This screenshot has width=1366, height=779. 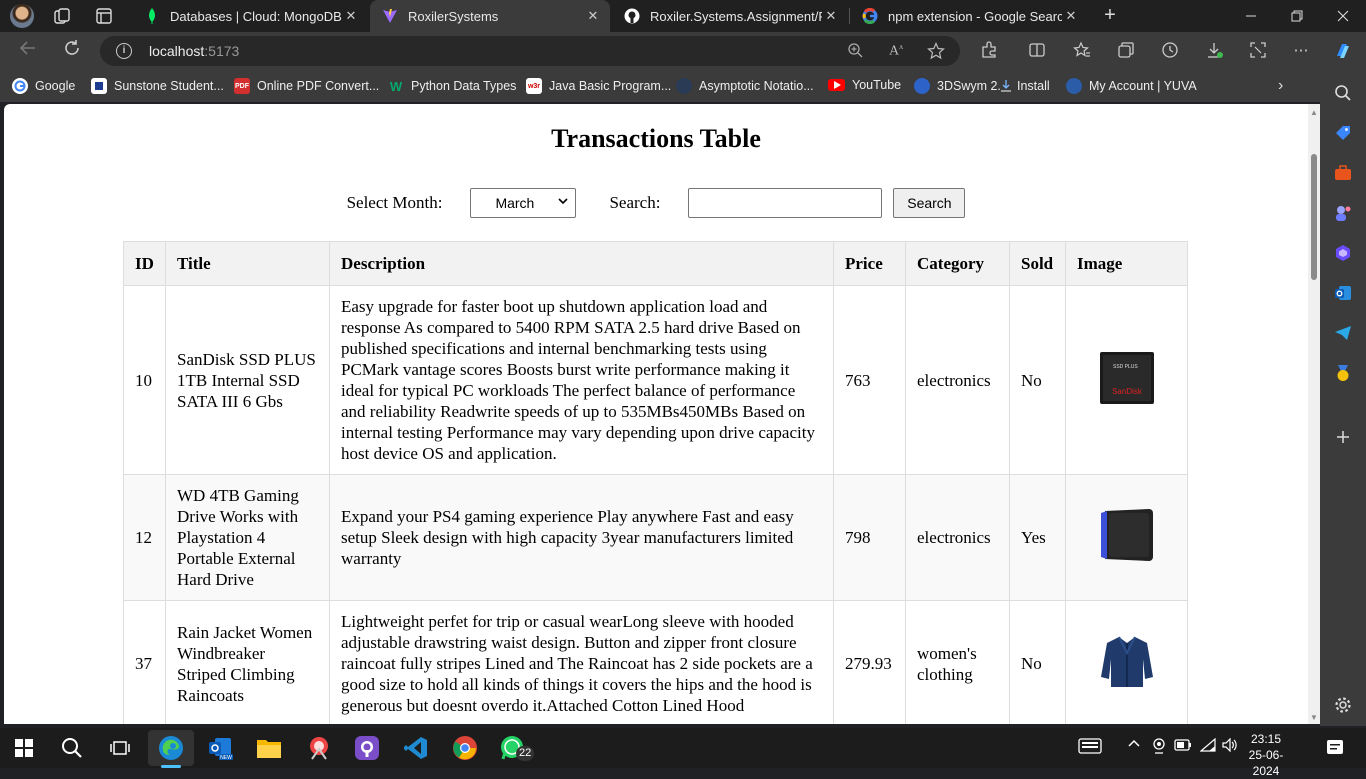 I want to click on downloads-icon, so click(x=1214, y=51).